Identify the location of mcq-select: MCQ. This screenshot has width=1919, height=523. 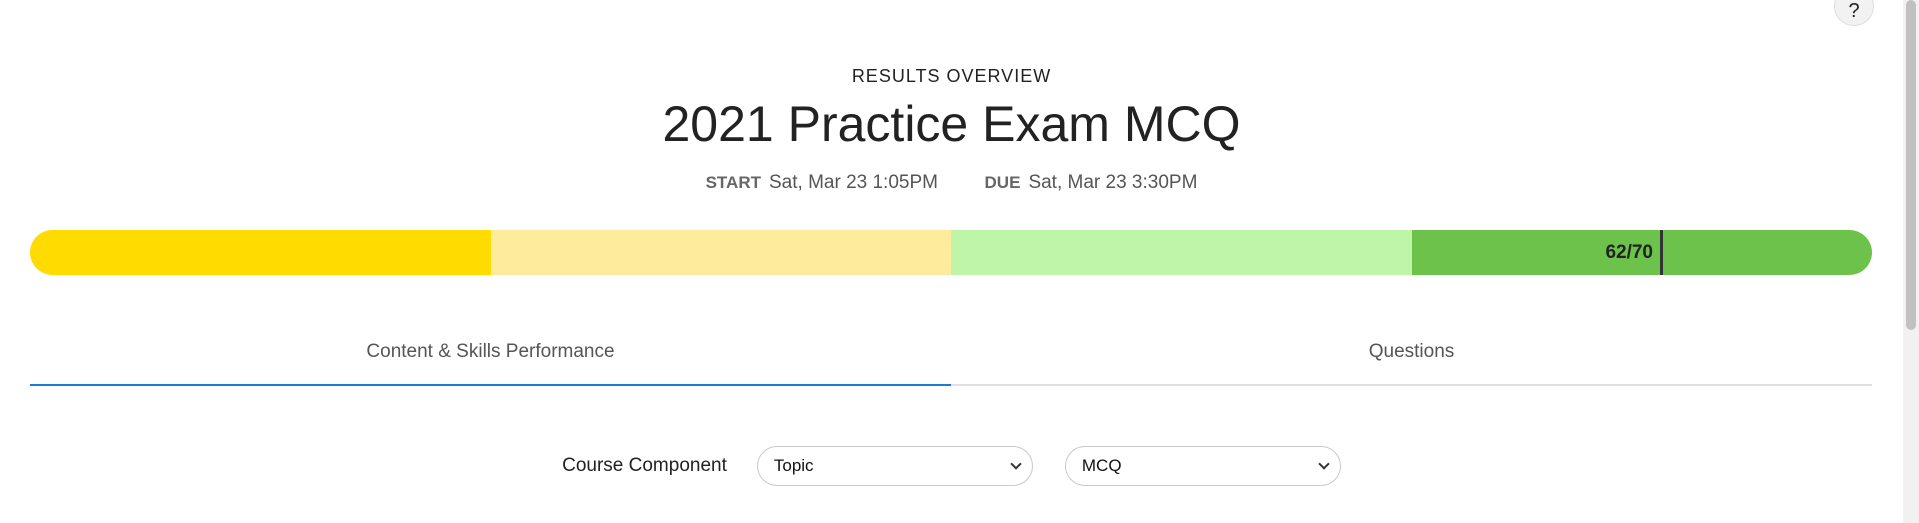
(1202, 466).